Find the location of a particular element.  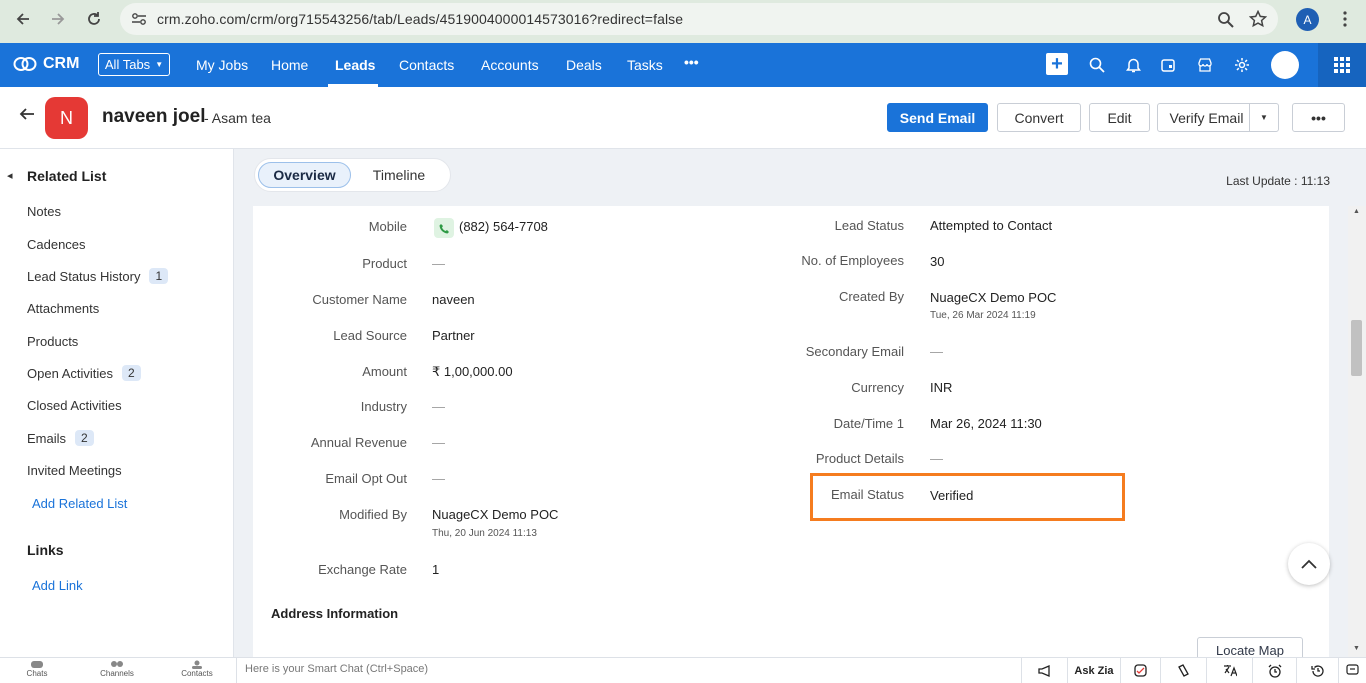

lead-company: - Asam tea is located at coordinates (237, 118).